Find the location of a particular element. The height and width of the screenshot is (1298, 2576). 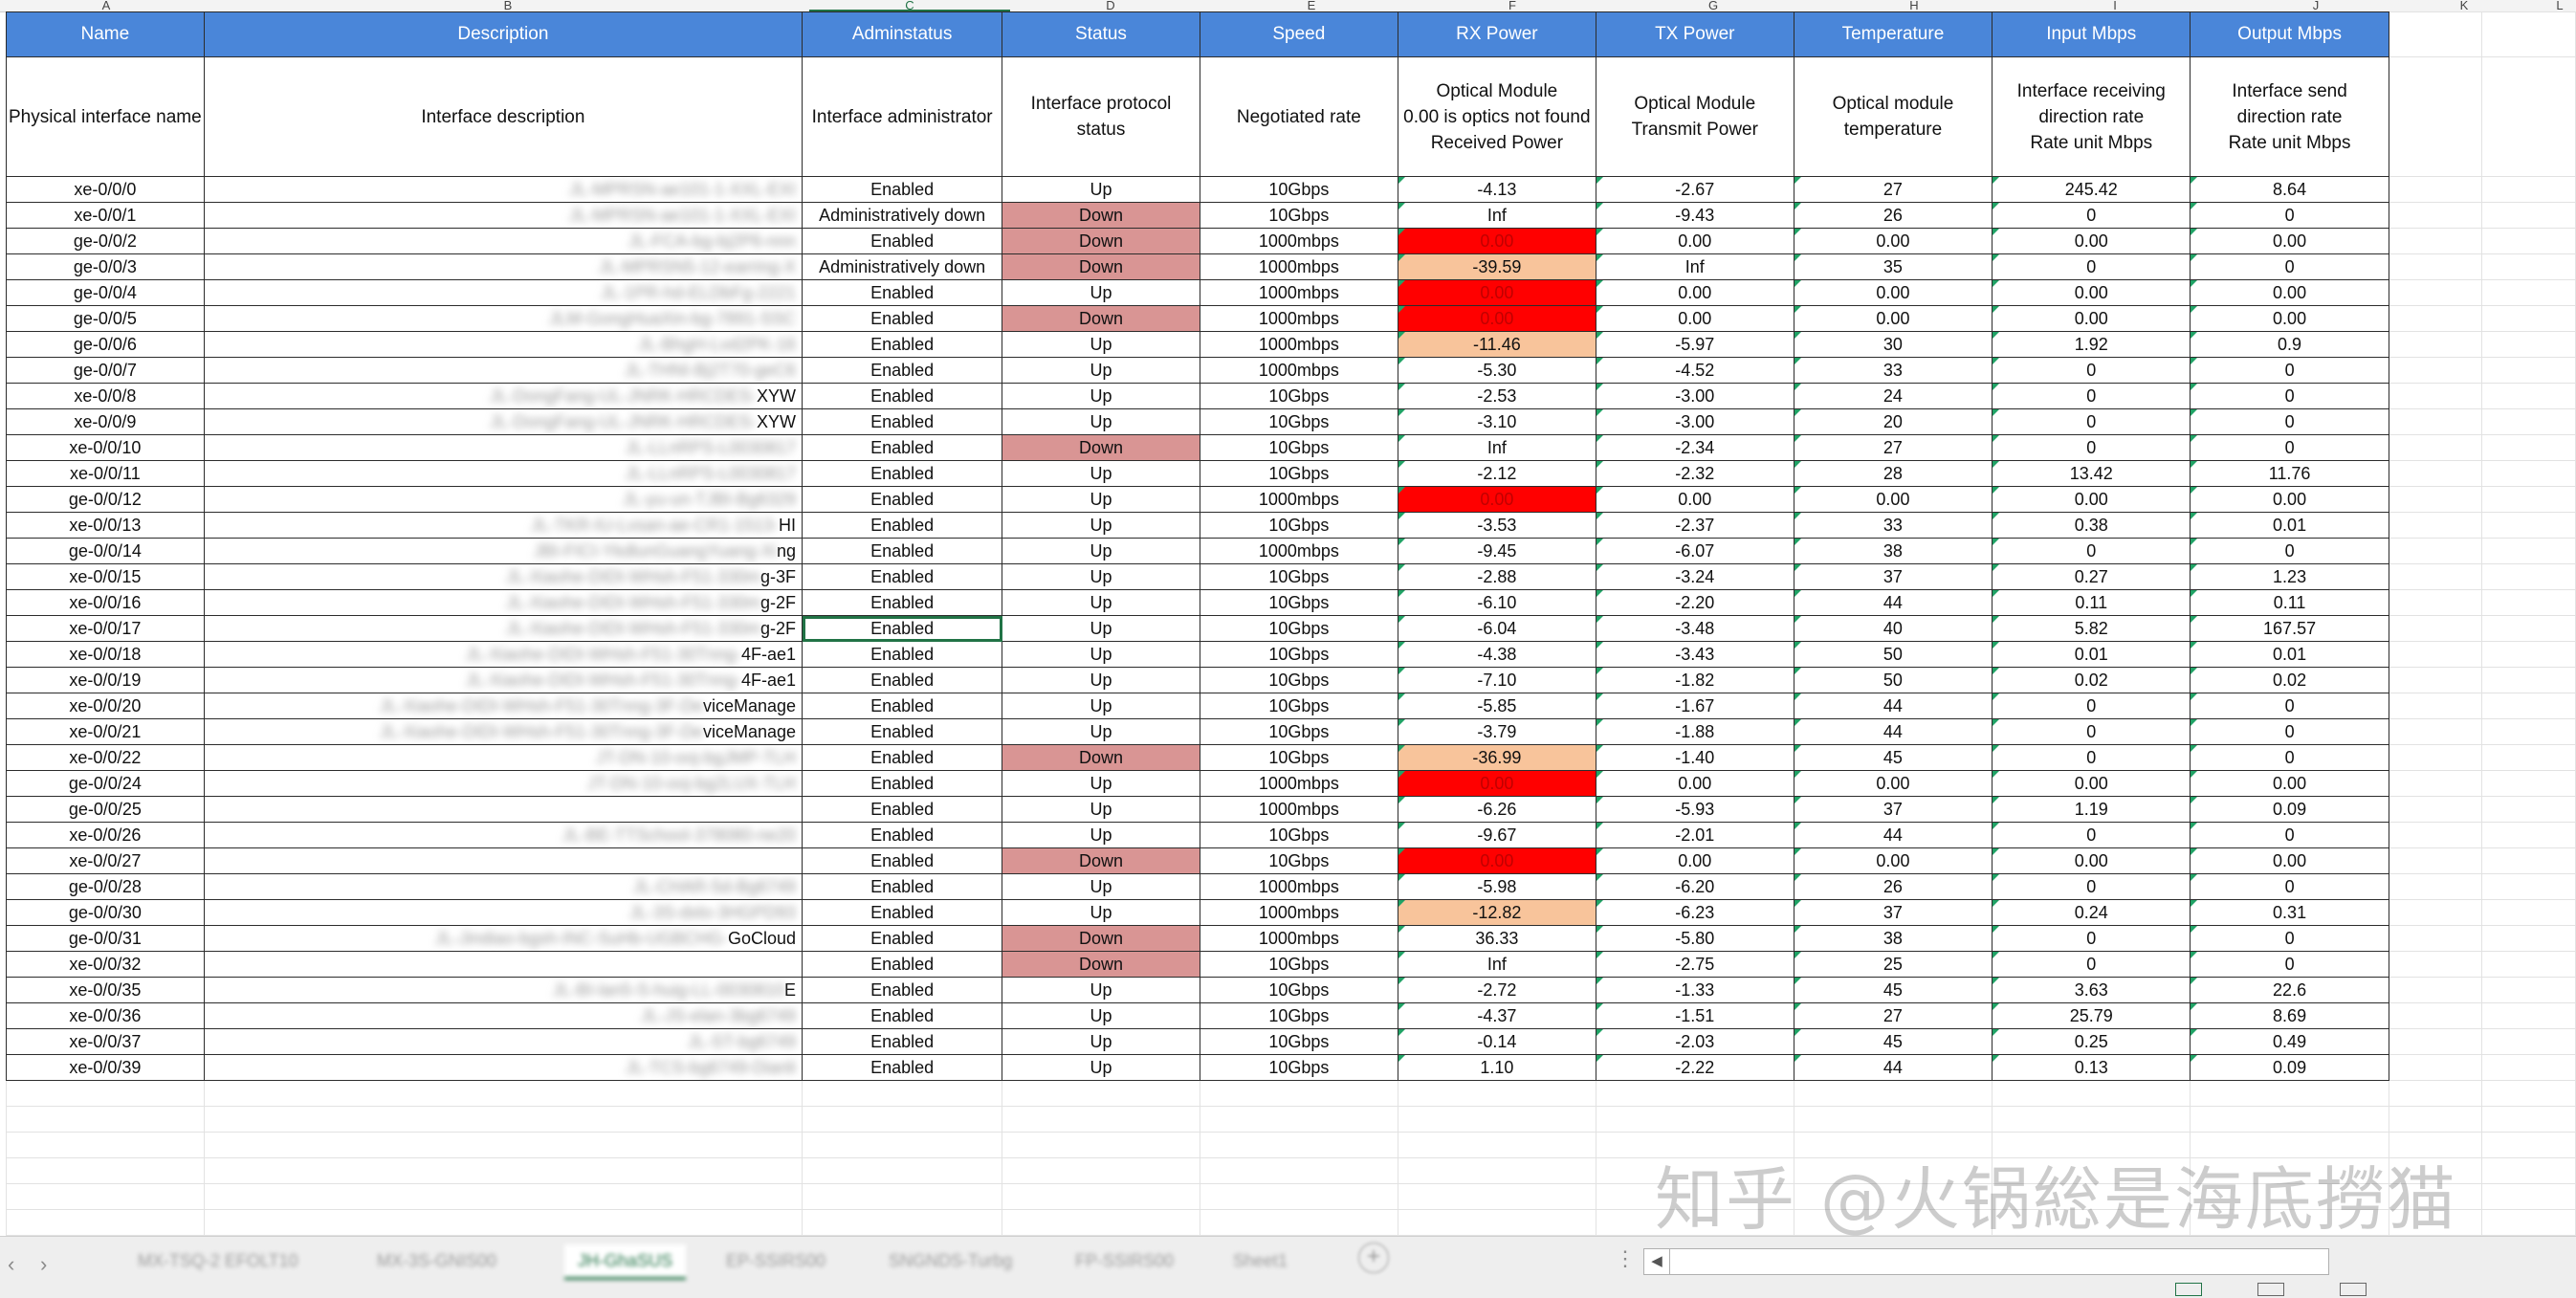

rx-power-cell: Inf is located at coordinates (1496, 964).